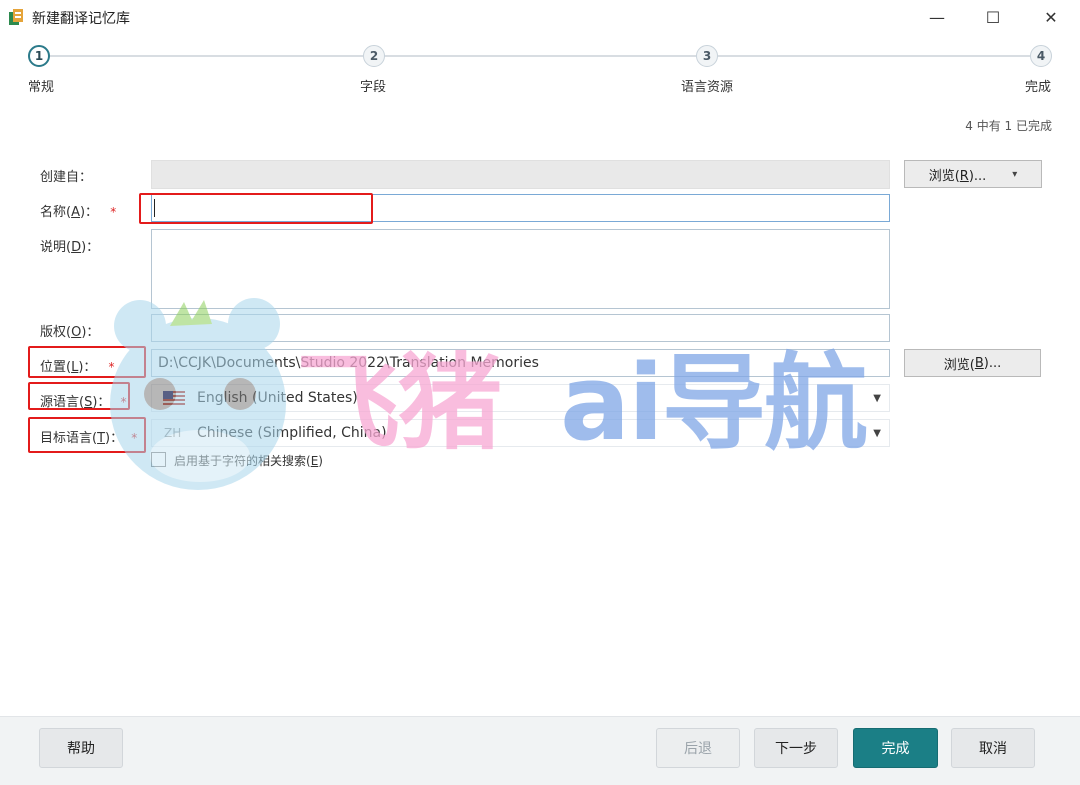  Describe the element at coordinates (277, 398) in the screenshot. I see `source-language-value: English (United States)` at that location.